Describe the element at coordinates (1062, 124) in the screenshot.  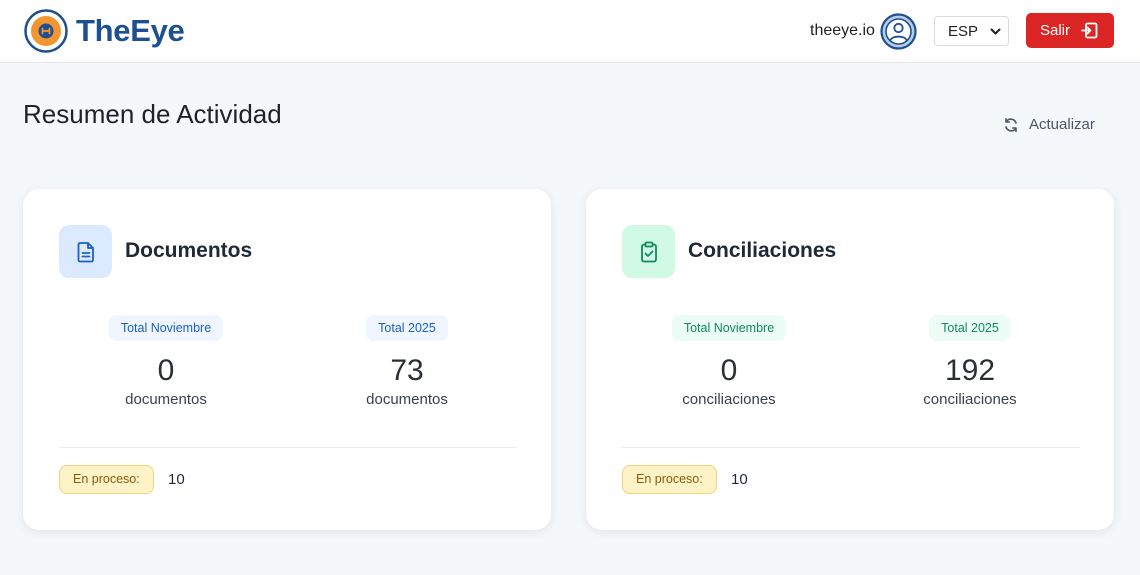
I see `refresh-label: Actualizar` at that location.